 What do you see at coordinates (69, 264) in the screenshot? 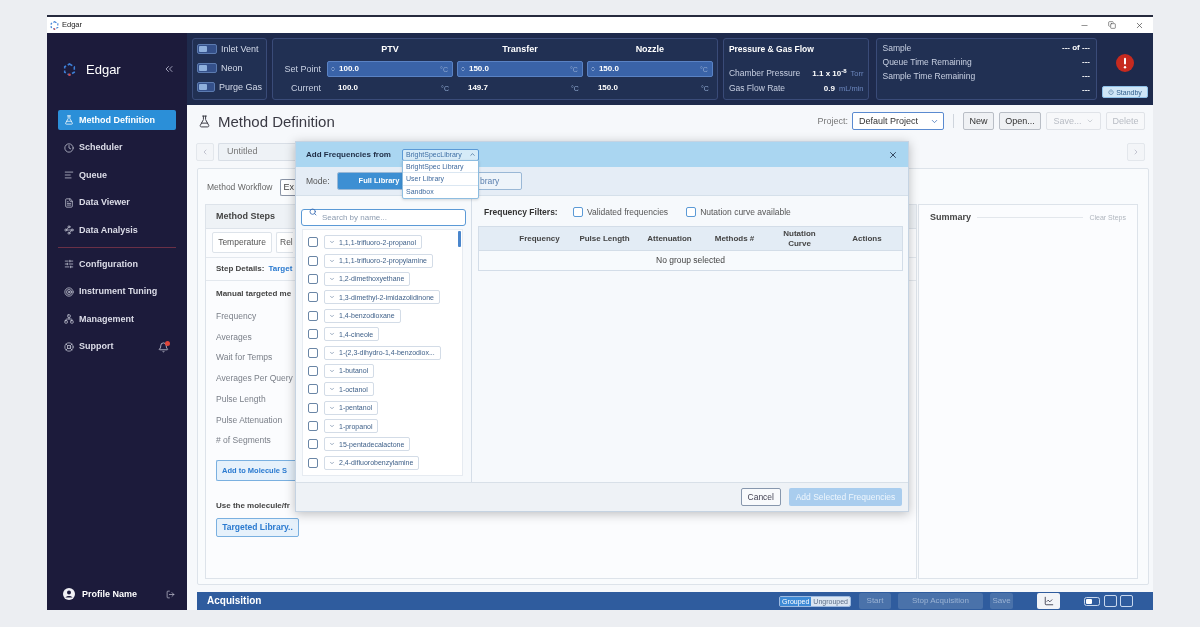
I see `sliders-icon` at bounding box center [69, 264].